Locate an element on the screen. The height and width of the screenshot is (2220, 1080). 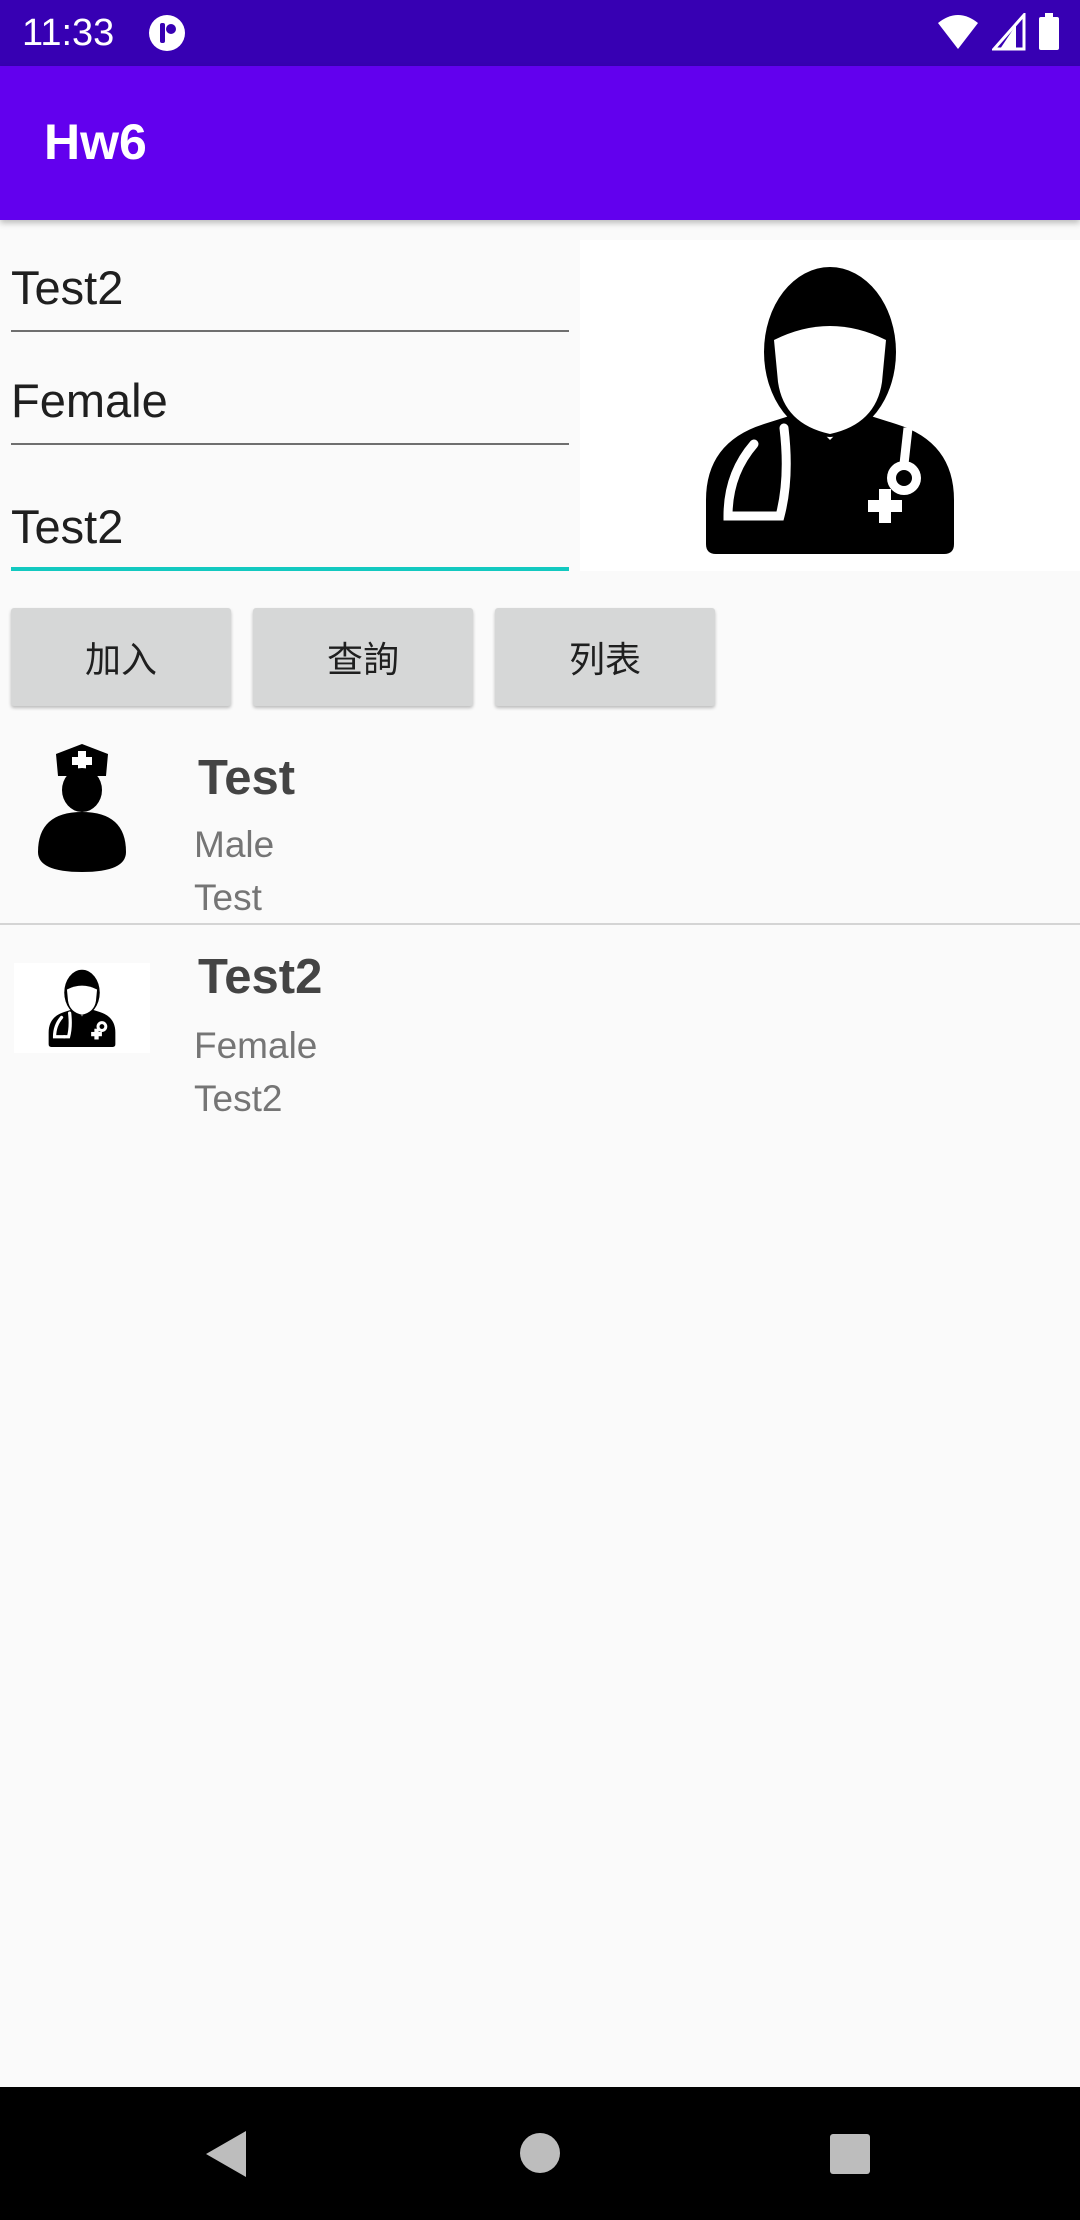
note-input is located at coordinates (290, 526).